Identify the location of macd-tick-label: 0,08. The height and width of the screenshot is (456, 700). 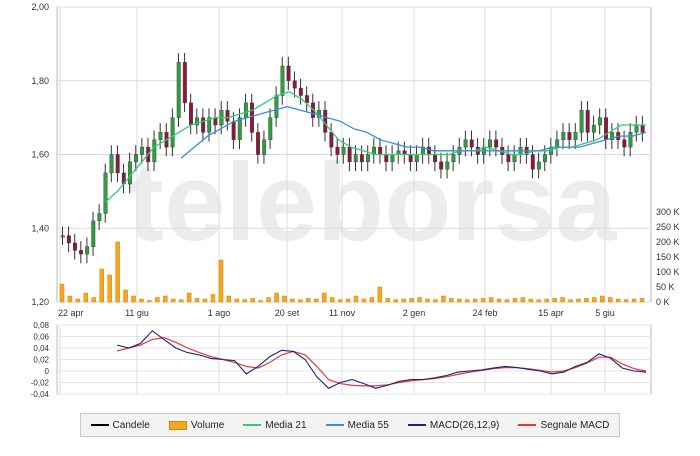
(41, 325).